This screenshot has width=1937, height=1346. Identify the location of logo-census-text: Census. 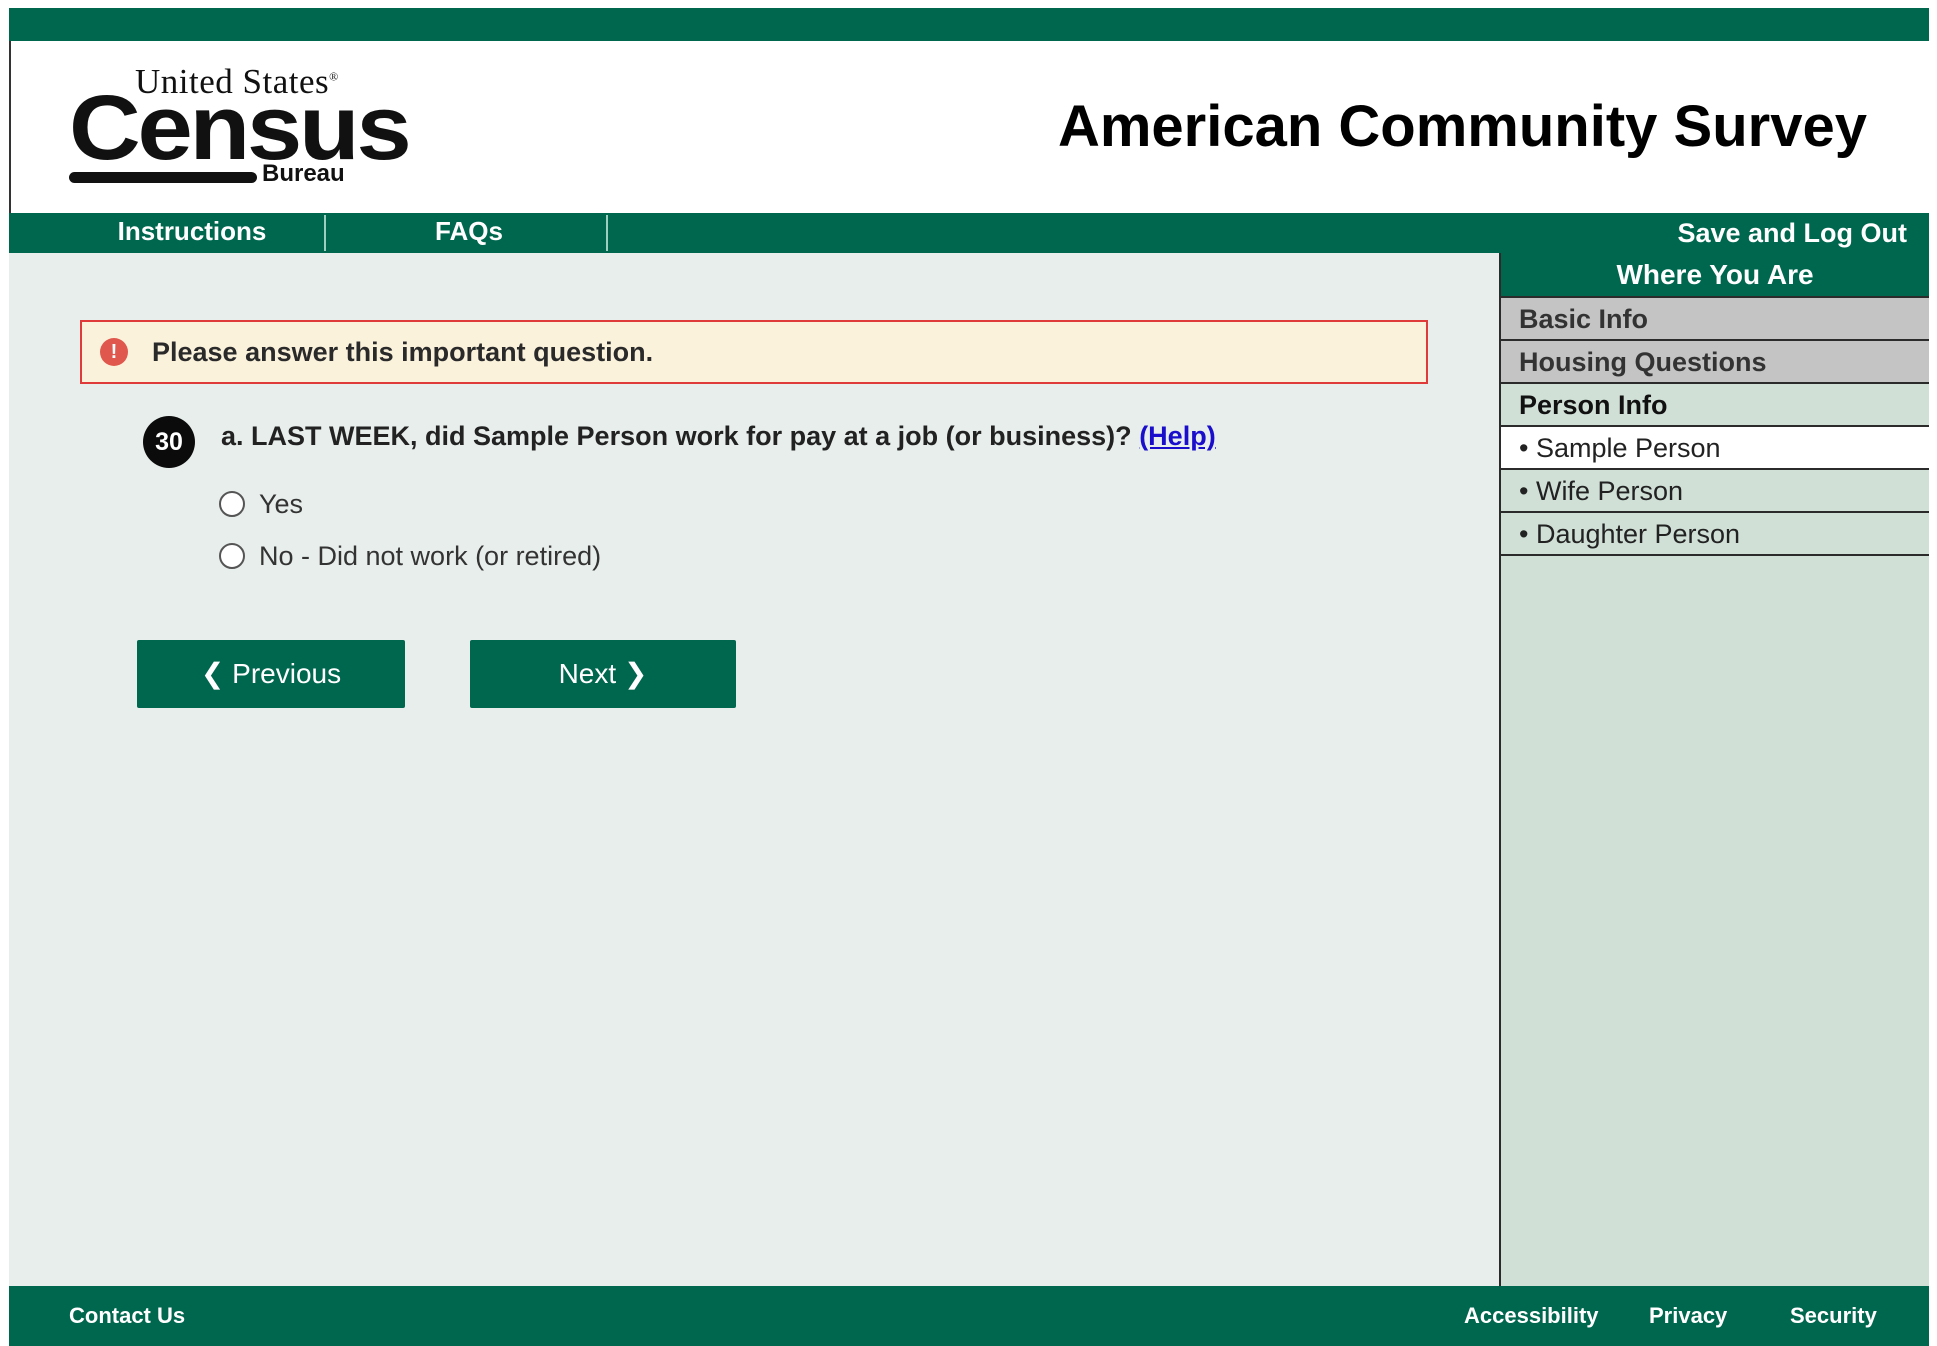
(240, 128).